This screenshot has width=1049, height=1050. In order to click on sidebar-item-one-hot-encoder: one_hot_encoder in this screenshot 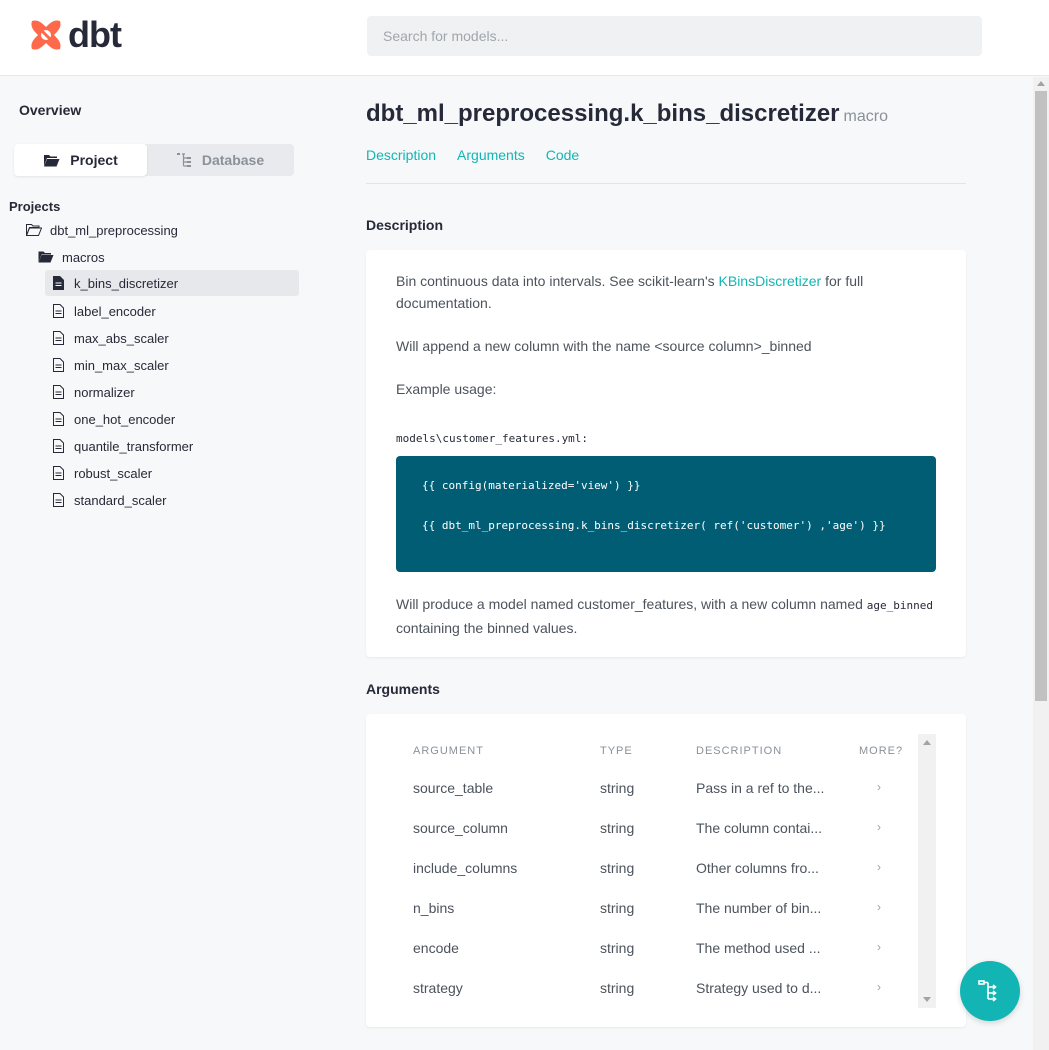, I will do `click(112, 419)`.